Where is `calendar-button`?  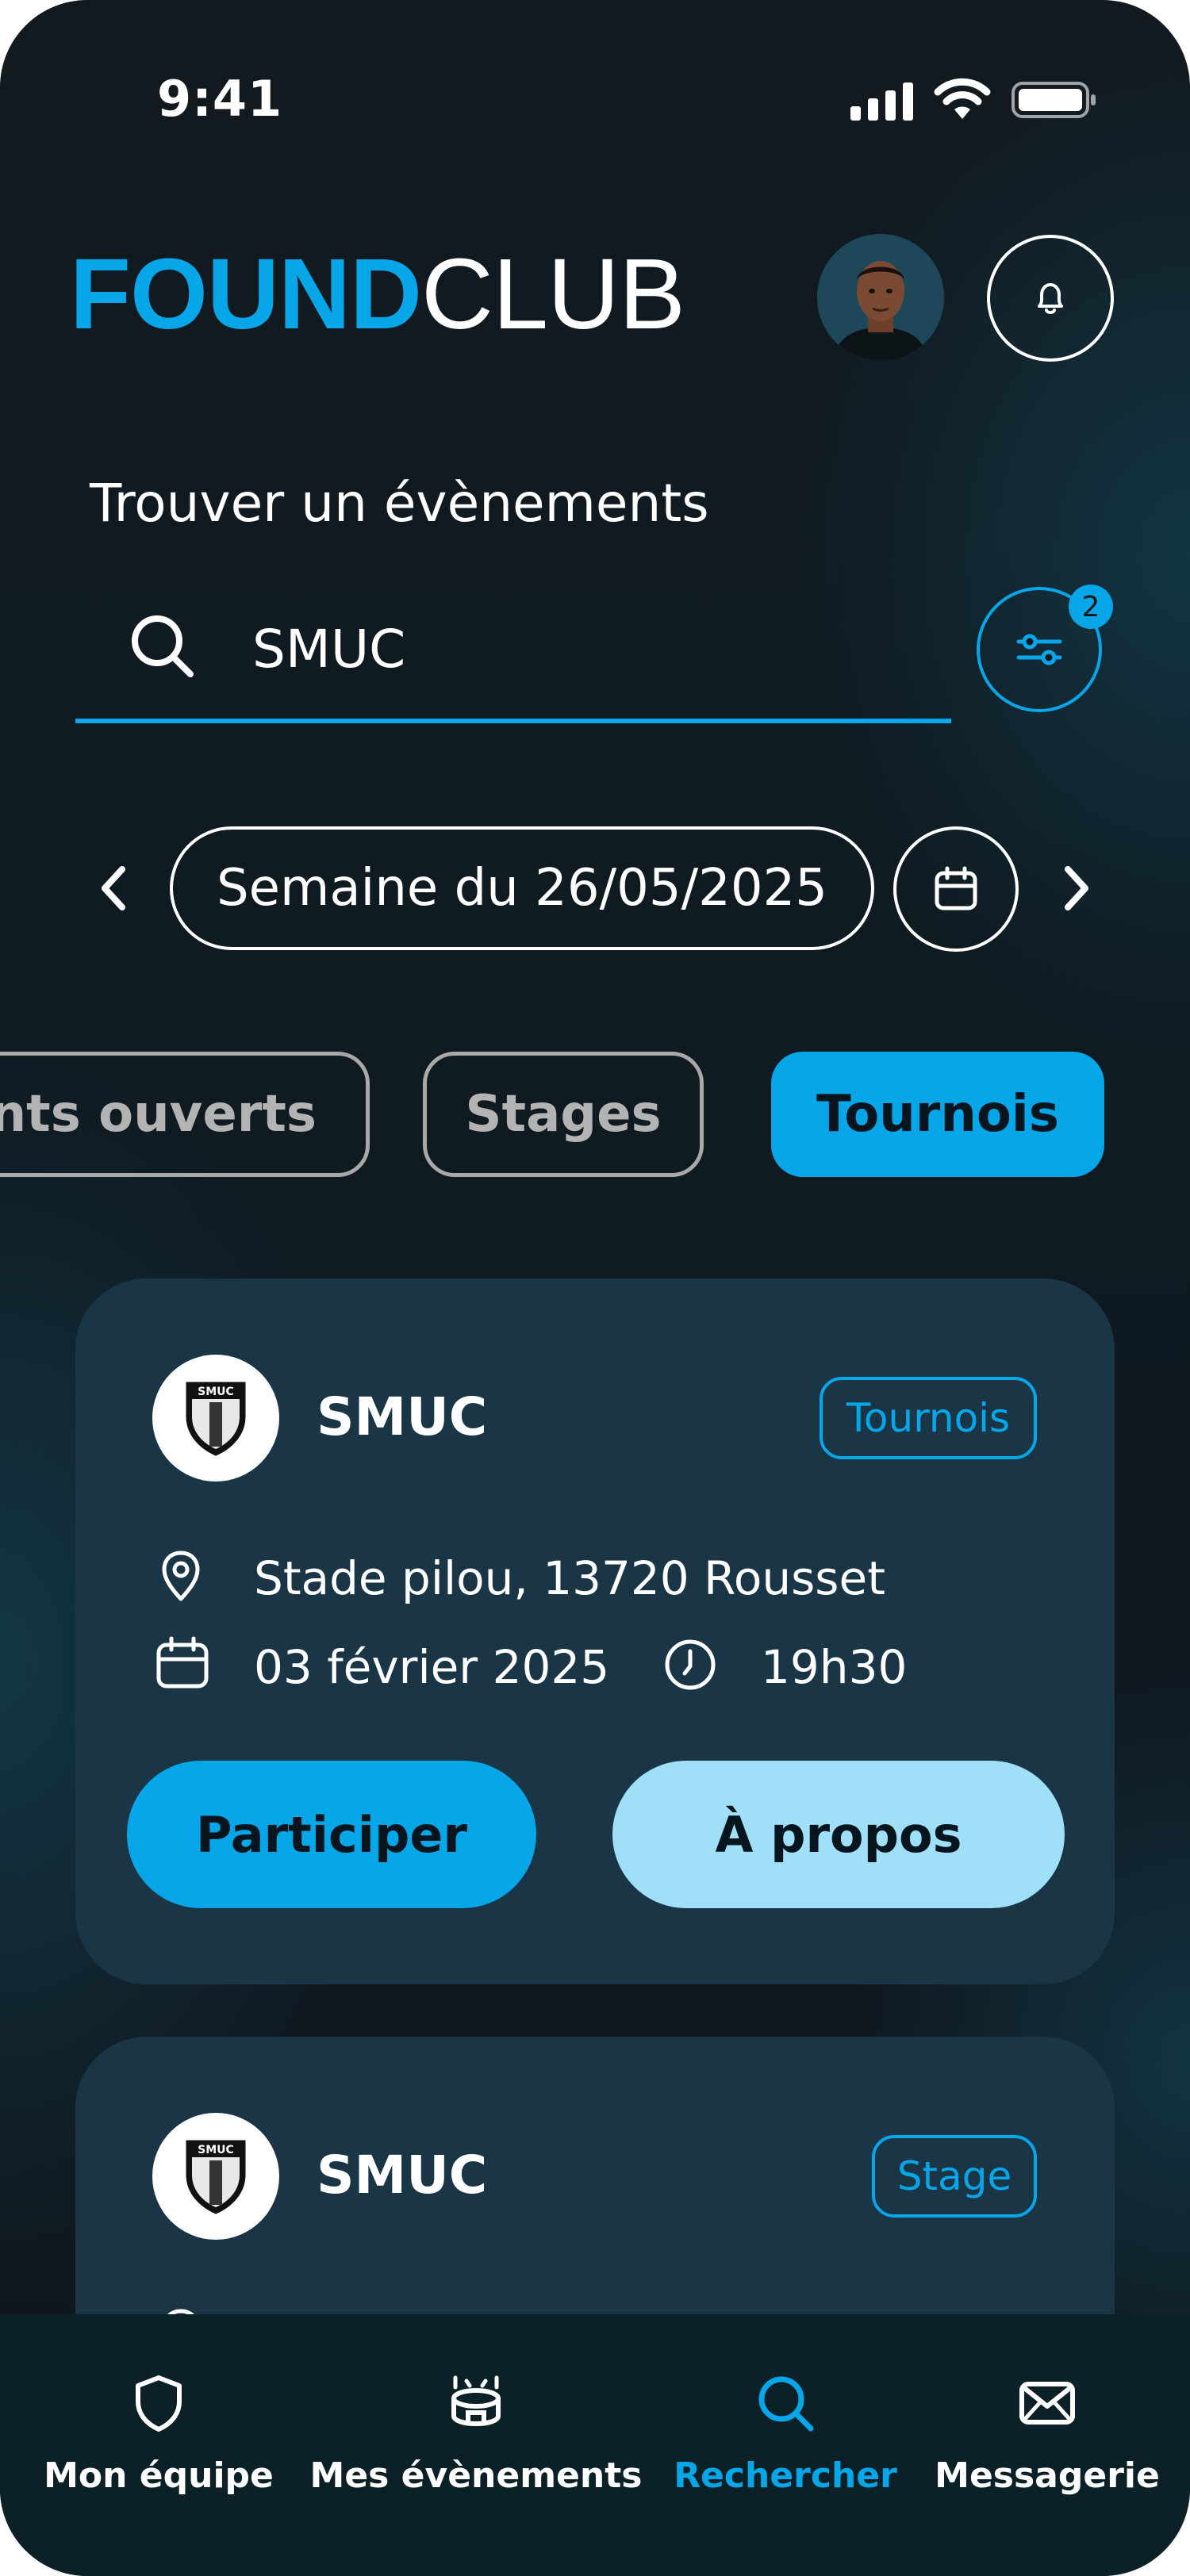 calendar-button is located at coordinates (956, 889).